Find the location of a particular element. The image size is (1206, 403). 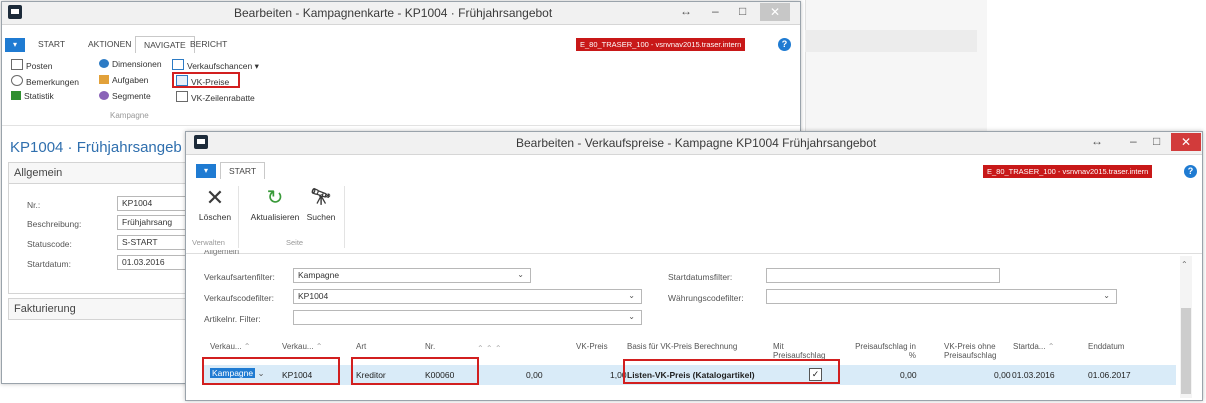

col-verkaufsart: Verkau... ⌃ is located at coordinates (230, 346).